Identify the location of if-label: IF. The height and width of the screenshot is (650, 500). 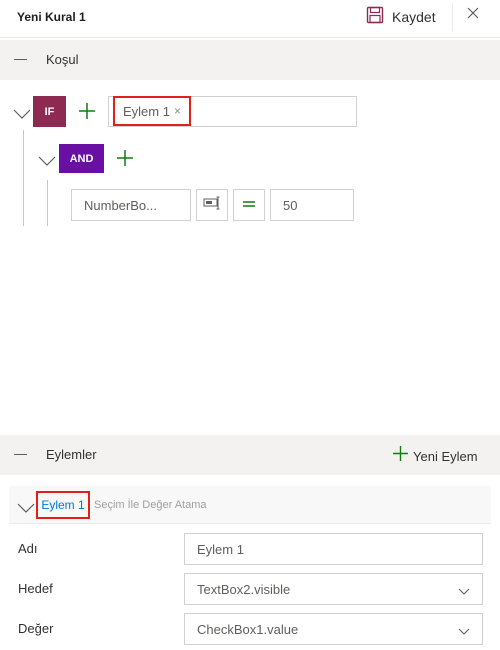
(49, 111).